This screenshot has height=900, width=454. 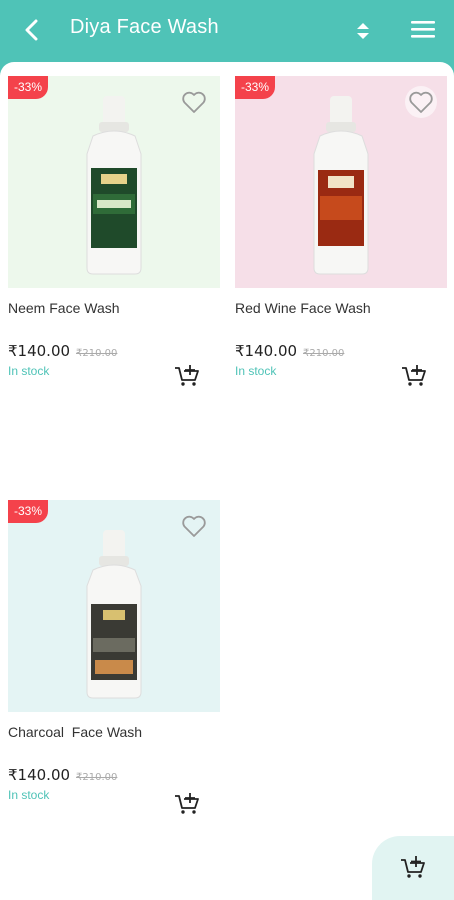 I want to click on product-name: Neem Face Wash, so click(x=114, y=310).